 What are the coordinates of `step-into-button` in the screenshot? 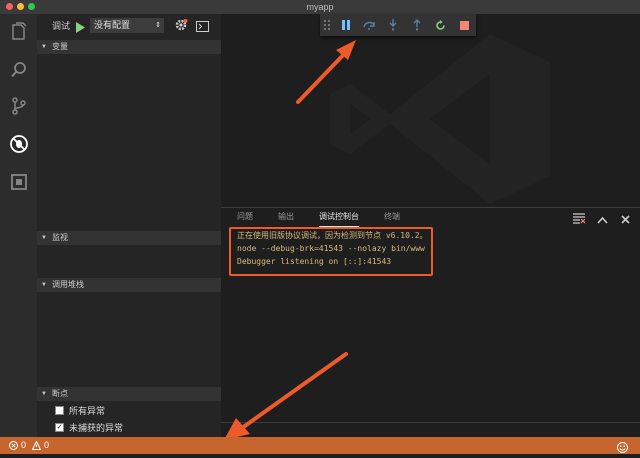 It's located at (393, 25).